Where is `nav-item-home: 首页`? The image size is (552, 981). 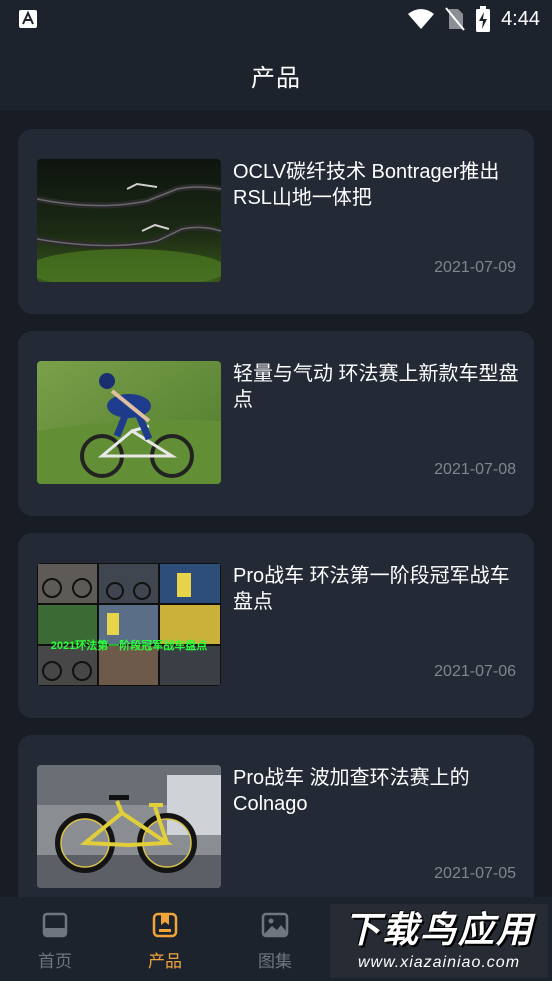
nav-item-home: 首页 is located at coordinates (55, 939).